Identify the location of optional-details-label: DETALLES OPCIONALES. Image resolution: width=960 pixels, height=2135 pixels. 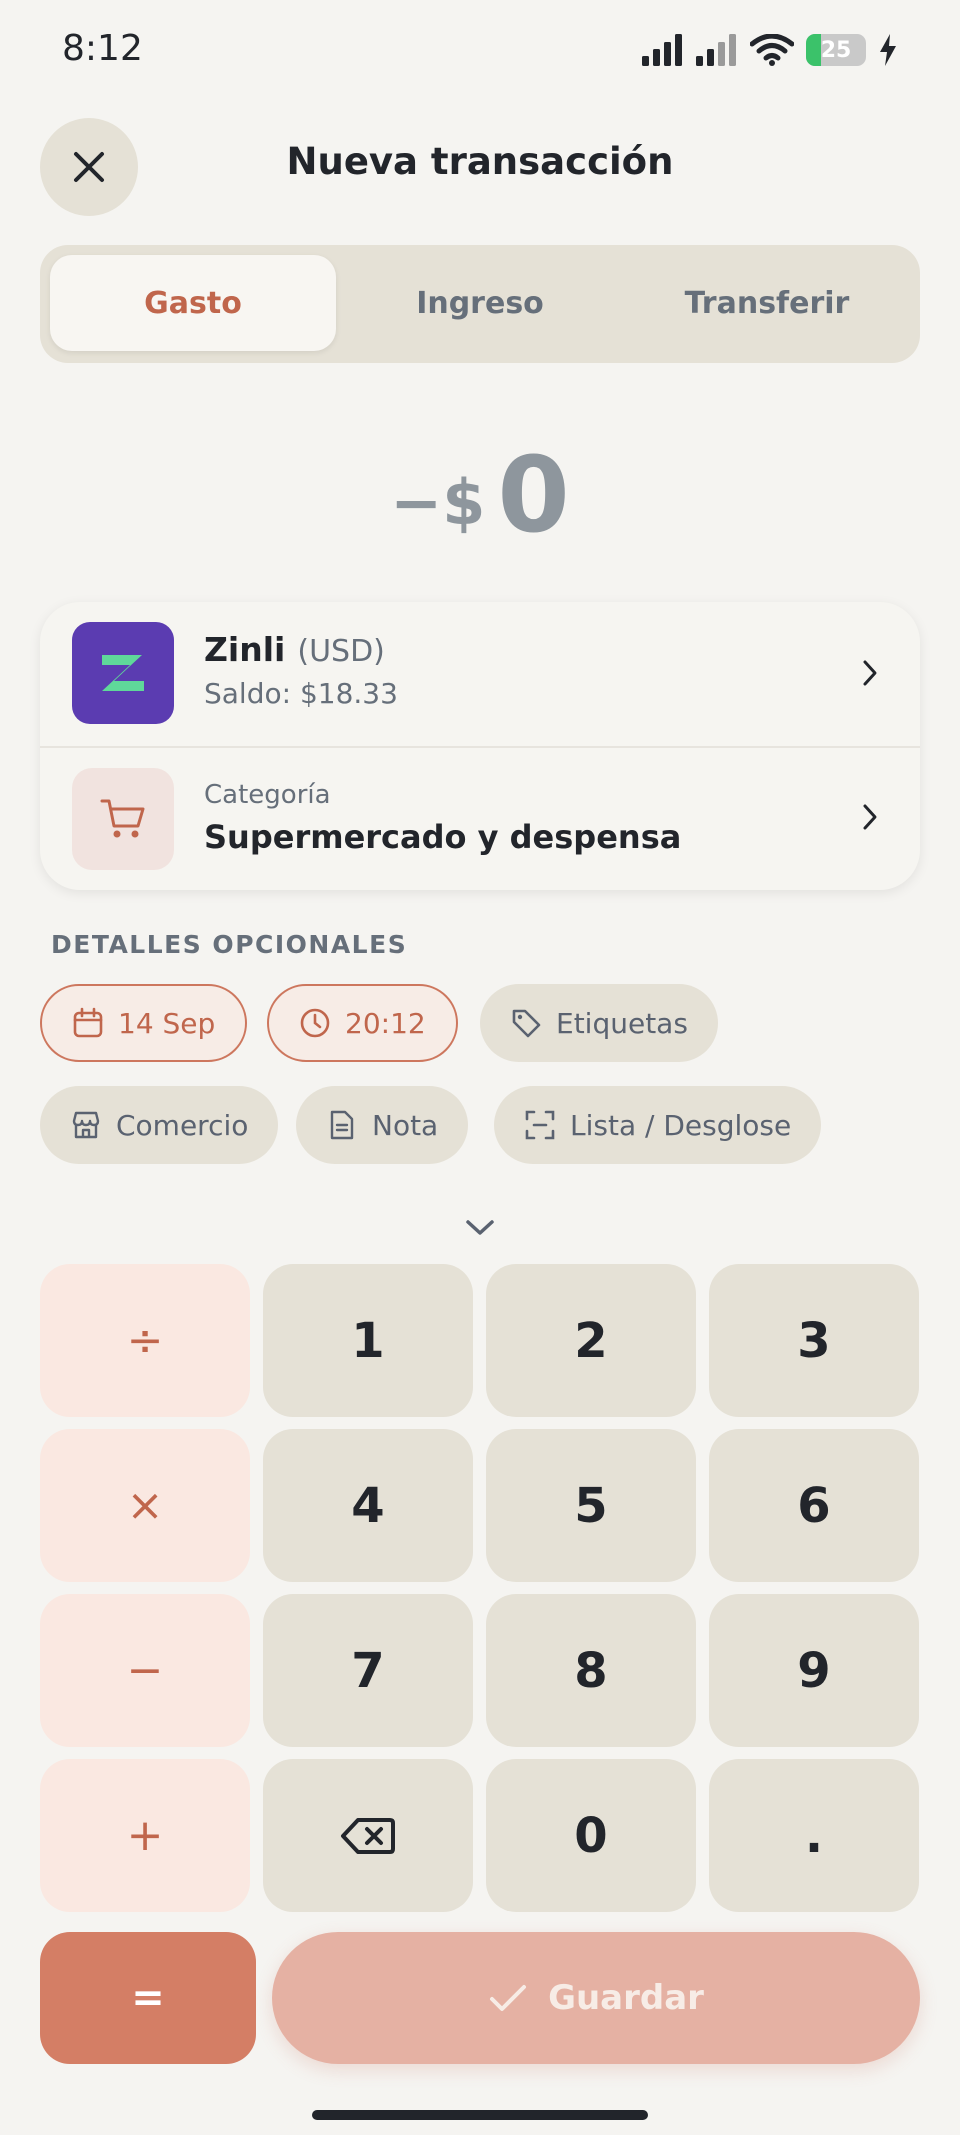
(229, 944).